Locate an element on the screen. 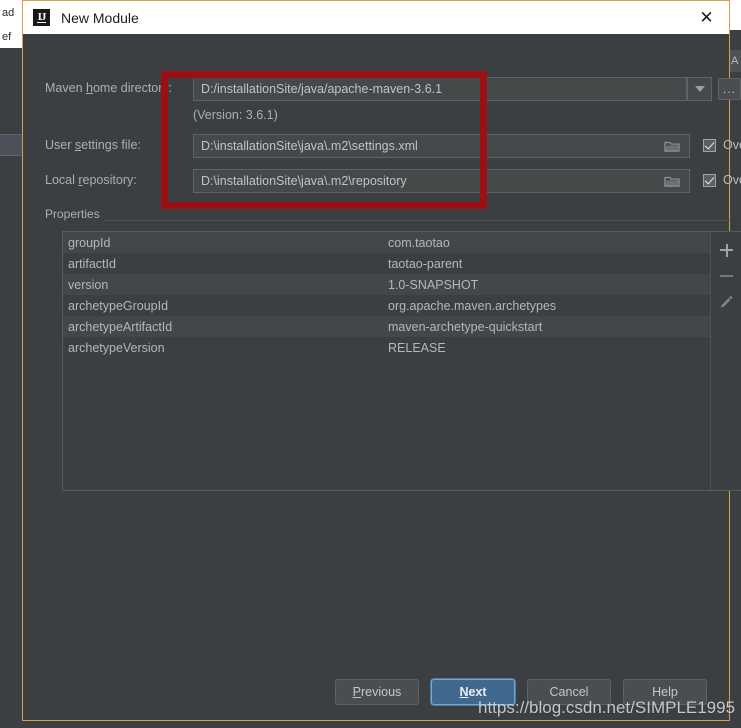 The width and height of the screenshot is (741, 728). edit-pencil-icon is located at coordinates (727, 301).